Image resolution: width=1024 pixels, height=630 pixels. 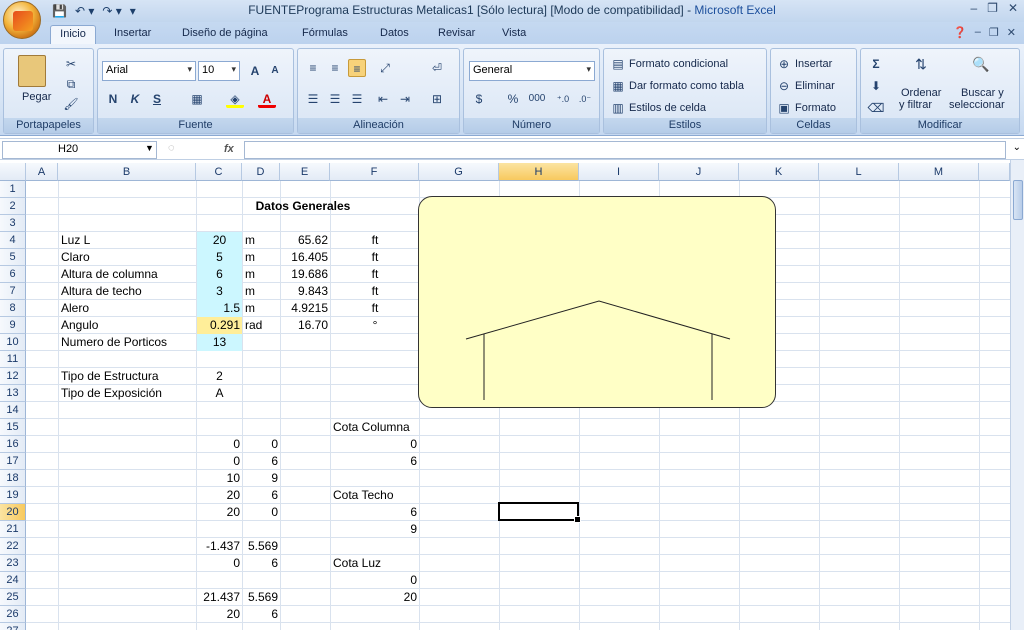 I want to click on value-numero-porticos: 13, so click(x=219, y=342).